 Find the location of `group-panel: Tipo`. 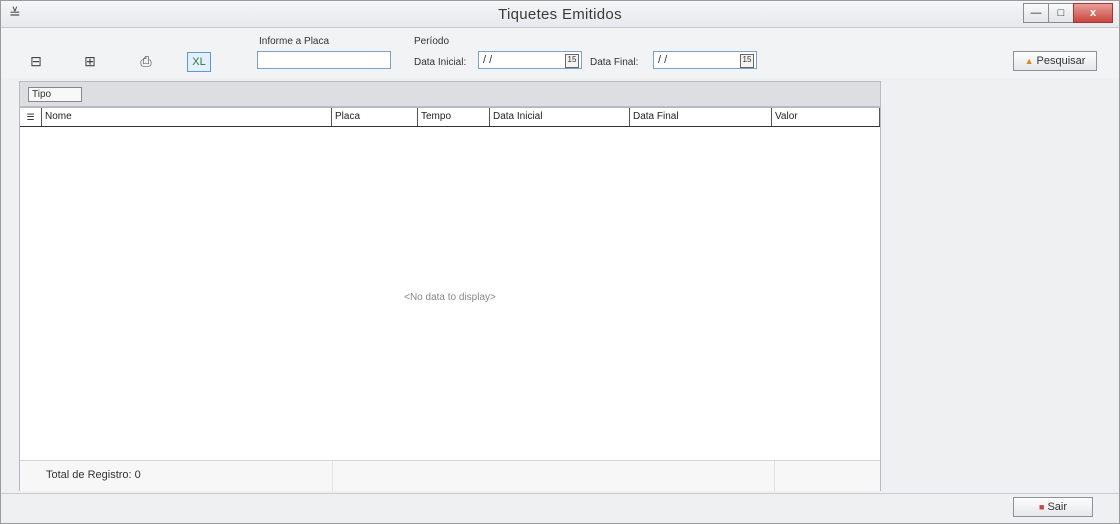

group-panel: Tipo is located at coordinates (450, 94).